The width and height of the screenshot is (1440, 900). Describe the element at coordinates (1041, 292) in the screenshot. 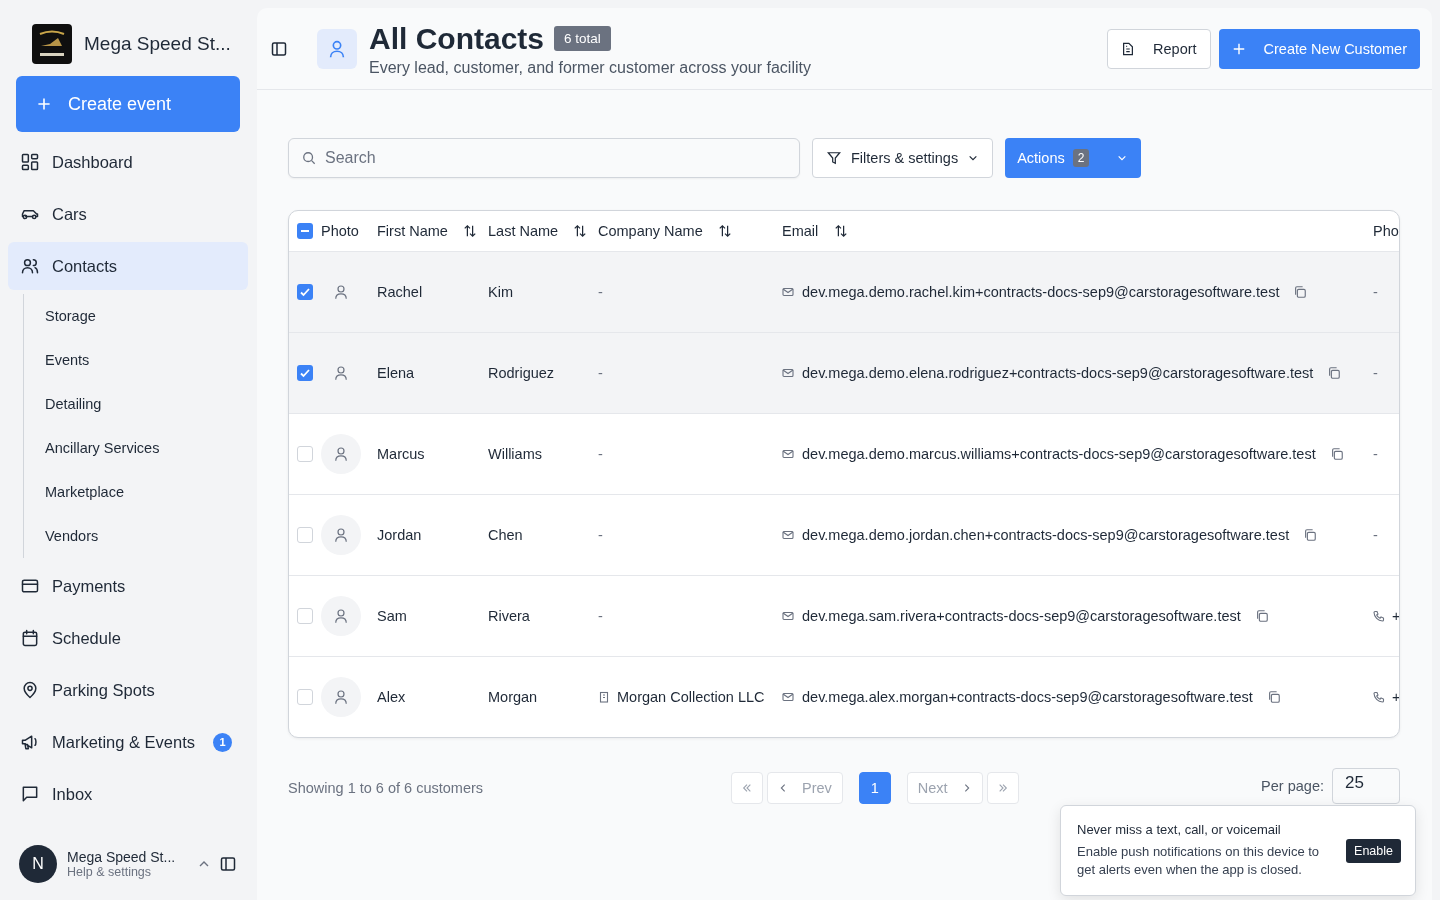

I see `email-link: dev.mega.demo.rachel.kim+contracts-docs-sep9@carstoragesoftware.test` at that location.